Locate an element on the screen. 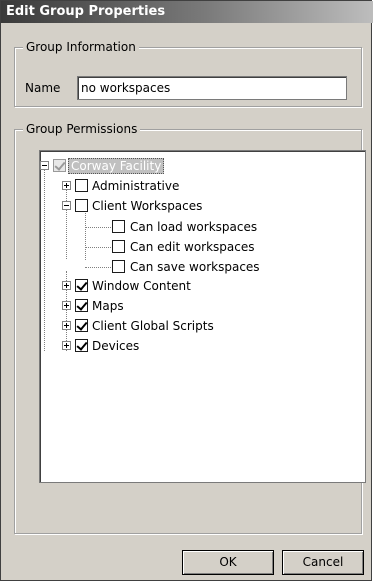 The height and width of the screenshot is (583, 374). tree-node-devices: Devices is located at coordinates (115, 346).